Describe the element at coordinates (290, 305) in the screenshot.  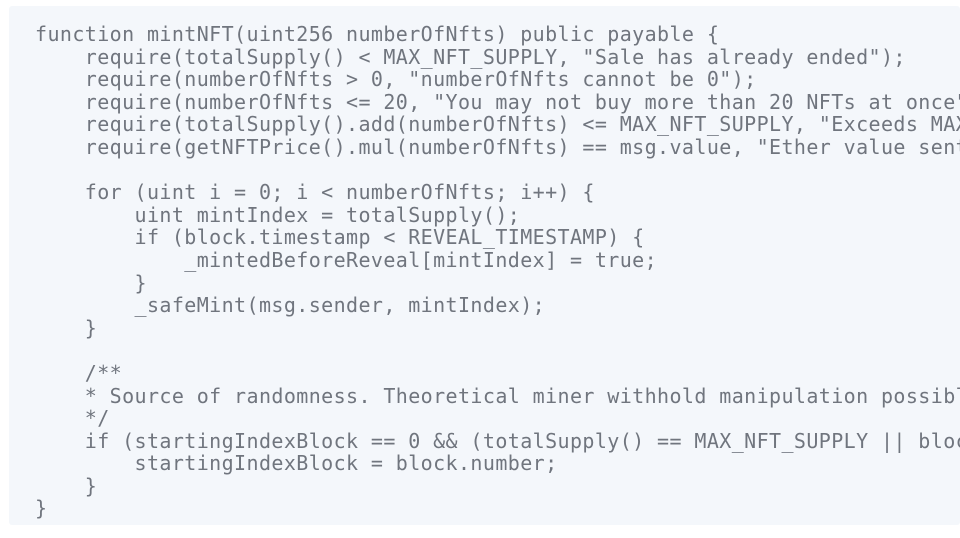
I see `code-line: _safeMint(msg.sender, mintIndex);` at that location.